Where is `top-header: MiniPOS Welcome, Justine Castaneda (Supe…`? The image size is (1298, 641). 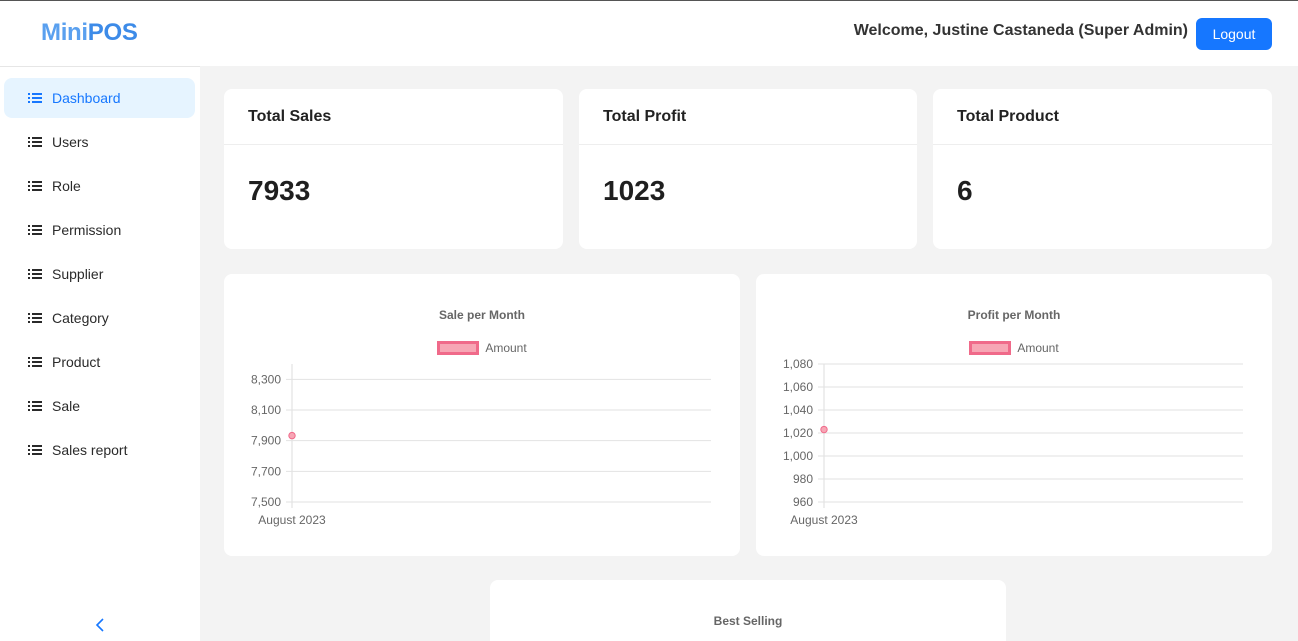 top-header: MiniPOS Welcome, Justine Castaneda (Supe… is located at coordinates (649, 33).